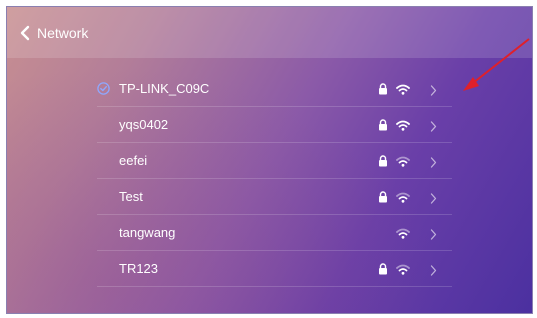 The width and height of the screenshot is (537, 318). What do you see at coordinates (103, 88) in the screenshot?
I see `check-circle-icon` at bounding box center [103, 88].